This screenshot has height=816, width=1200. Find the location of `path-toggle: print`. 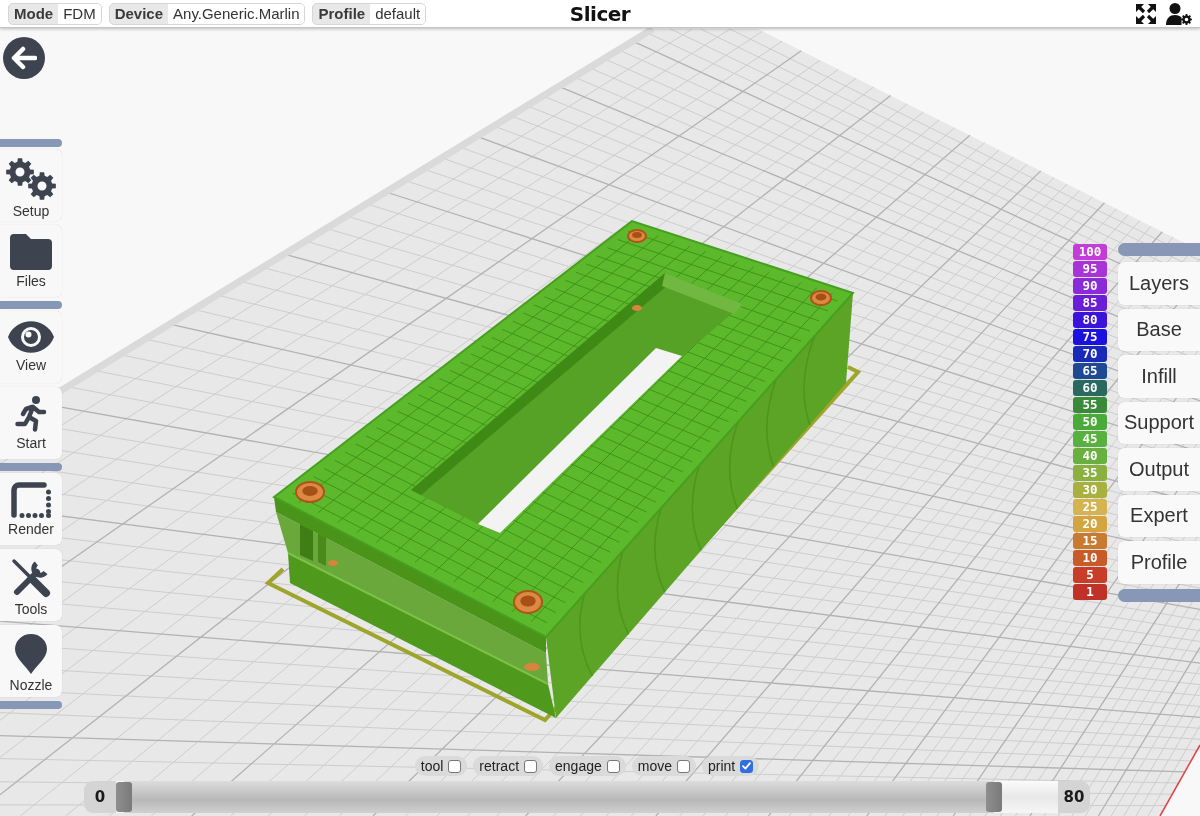

path-toggle: print is located at coordinates (731, 766).